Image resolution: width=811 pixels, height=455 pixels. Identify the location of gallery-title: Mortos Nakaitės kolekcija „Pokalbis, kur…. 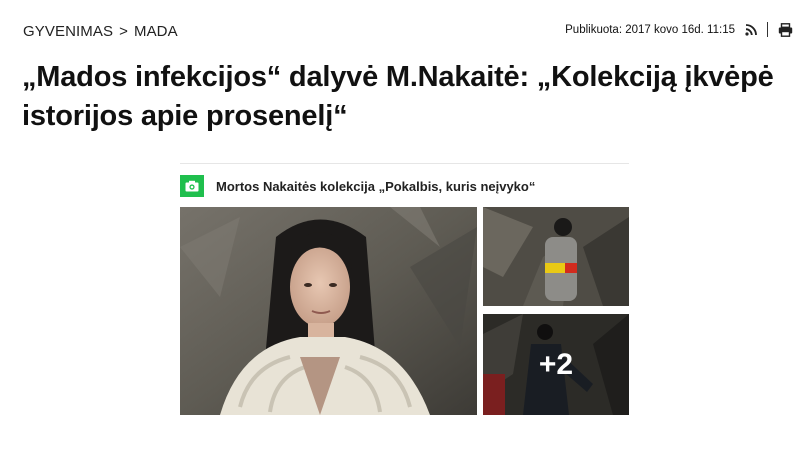
(375, 186).